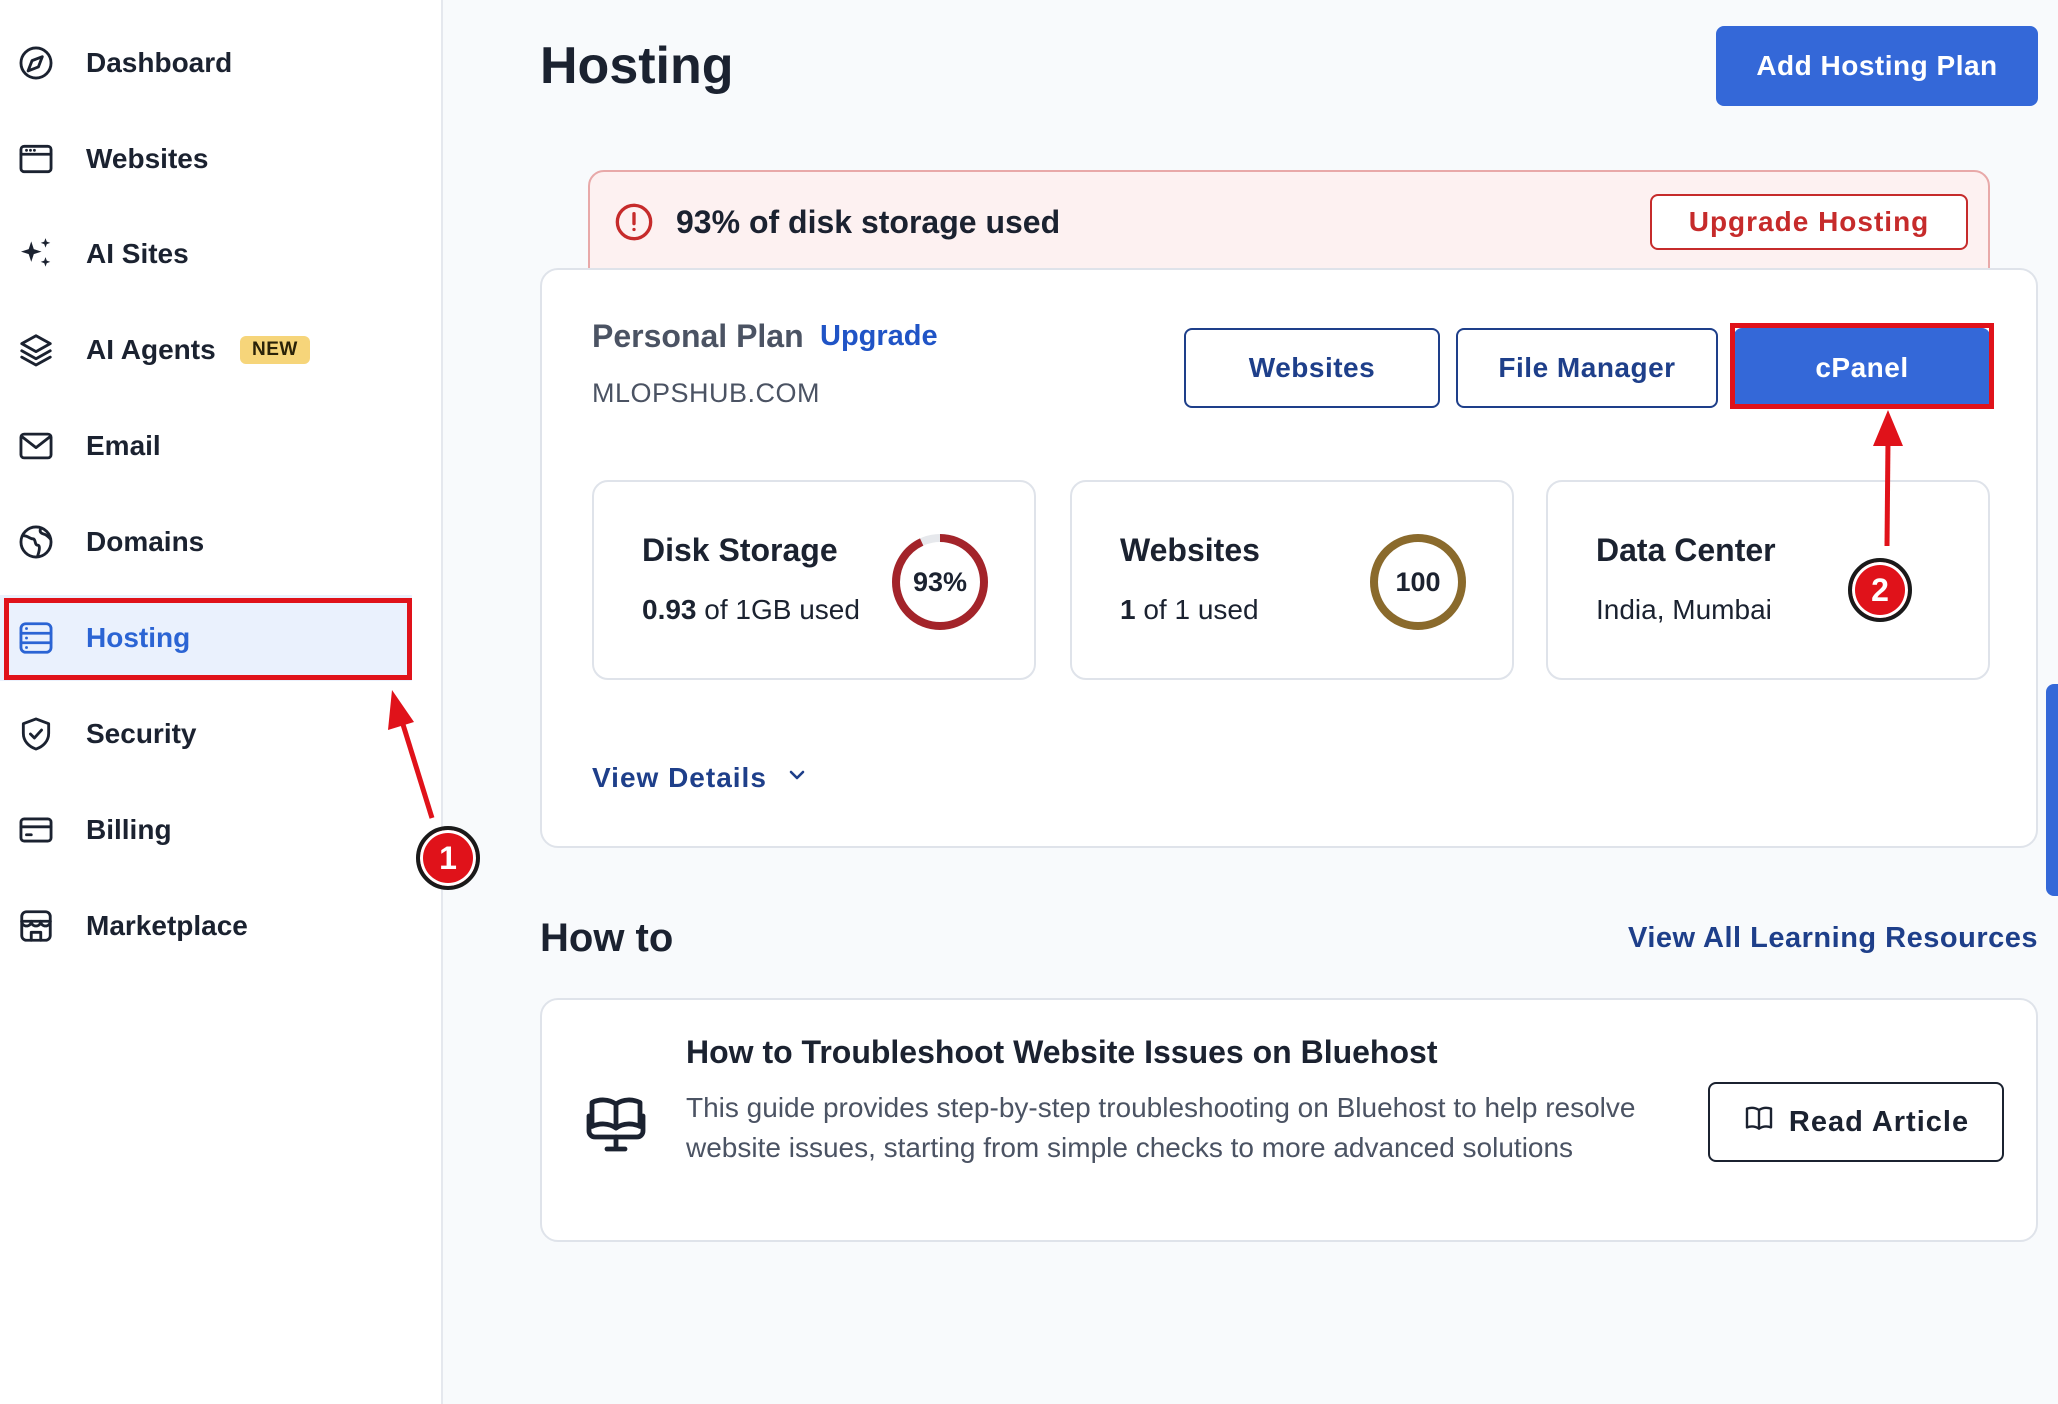 This screenshot has width=2058, height=1404. What do you see at coordinates (448, 858) in the screenshot?
I see `step-1-callout: 1` at bounding box center [448, 858].